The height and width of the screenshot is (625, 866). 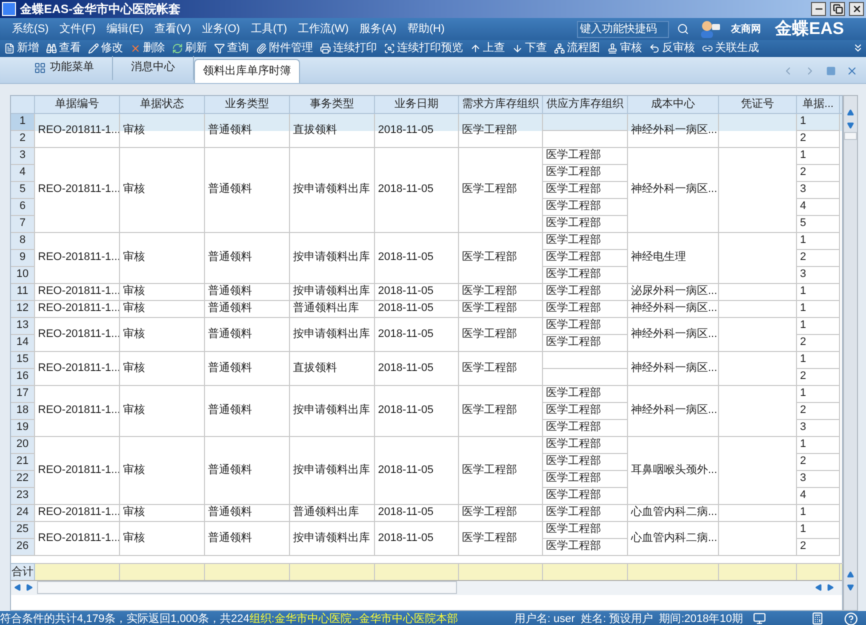 What do you see at coordinates (105, 48) in the screenshot?
I see `toolbar-button: 修改` at bounding box center [105, 48].